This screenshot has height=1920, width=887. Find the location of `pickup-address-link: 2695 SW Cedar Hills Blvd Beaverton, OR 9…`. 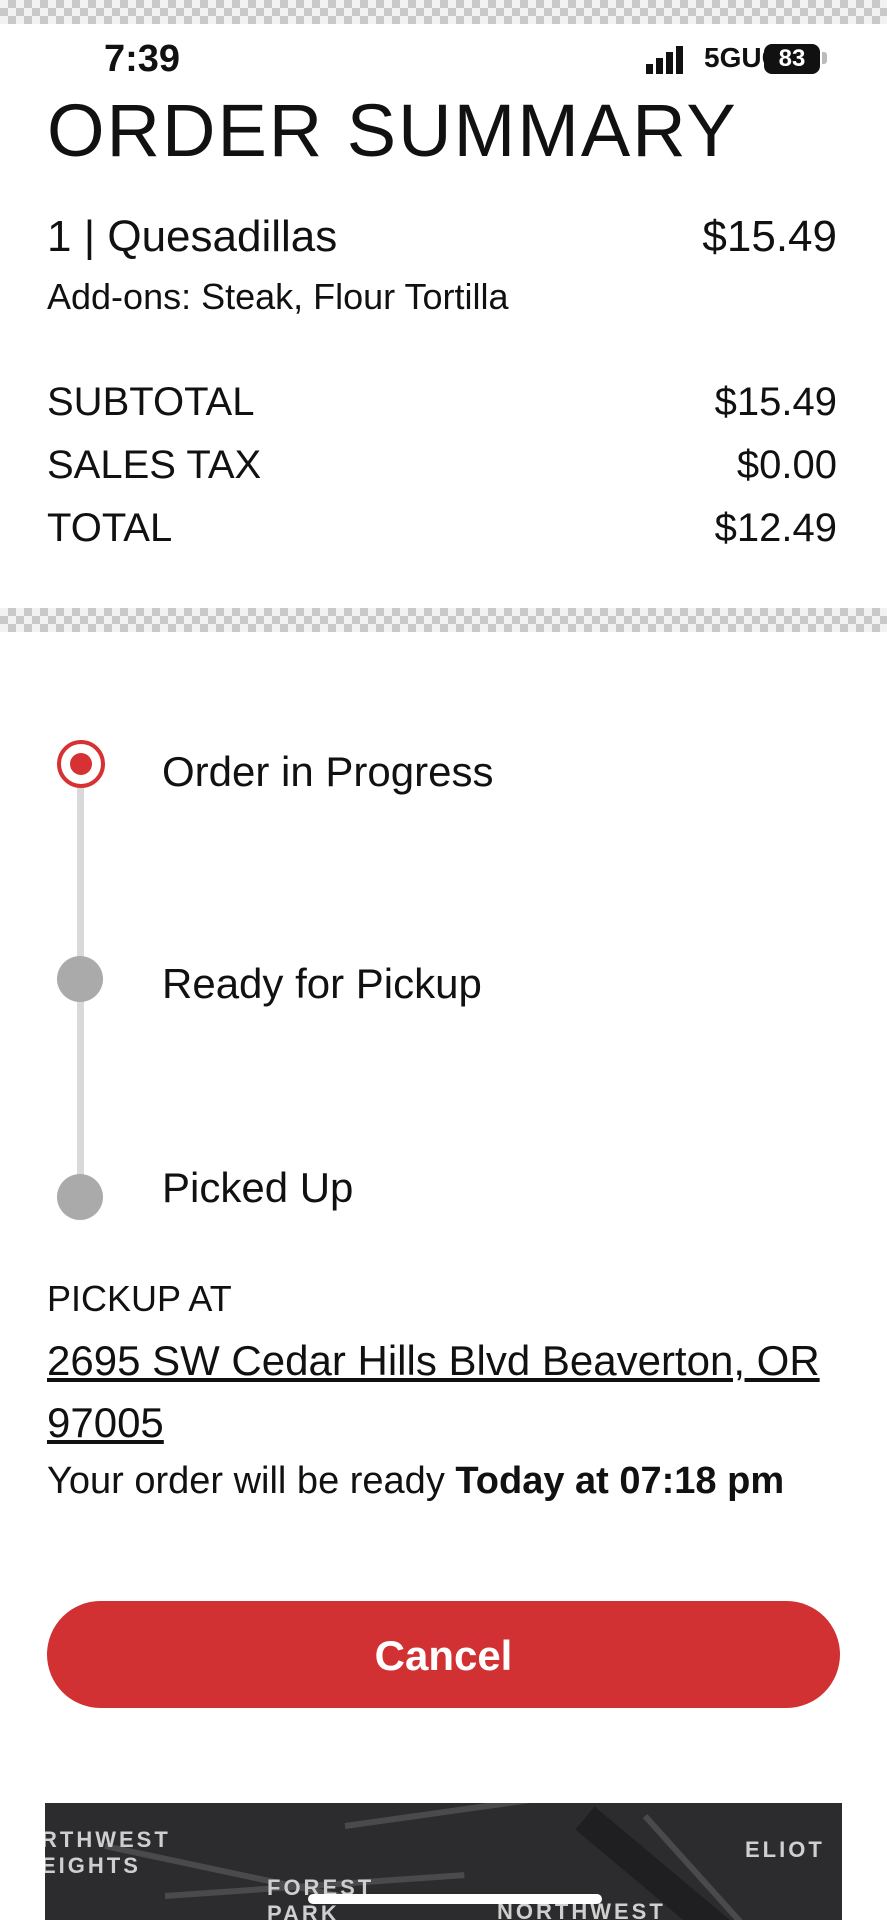

pickup-address-link: 2695 SW Cedar Hills Blvd Beaverton, OR 9… is located at coordinates (447, 1392).